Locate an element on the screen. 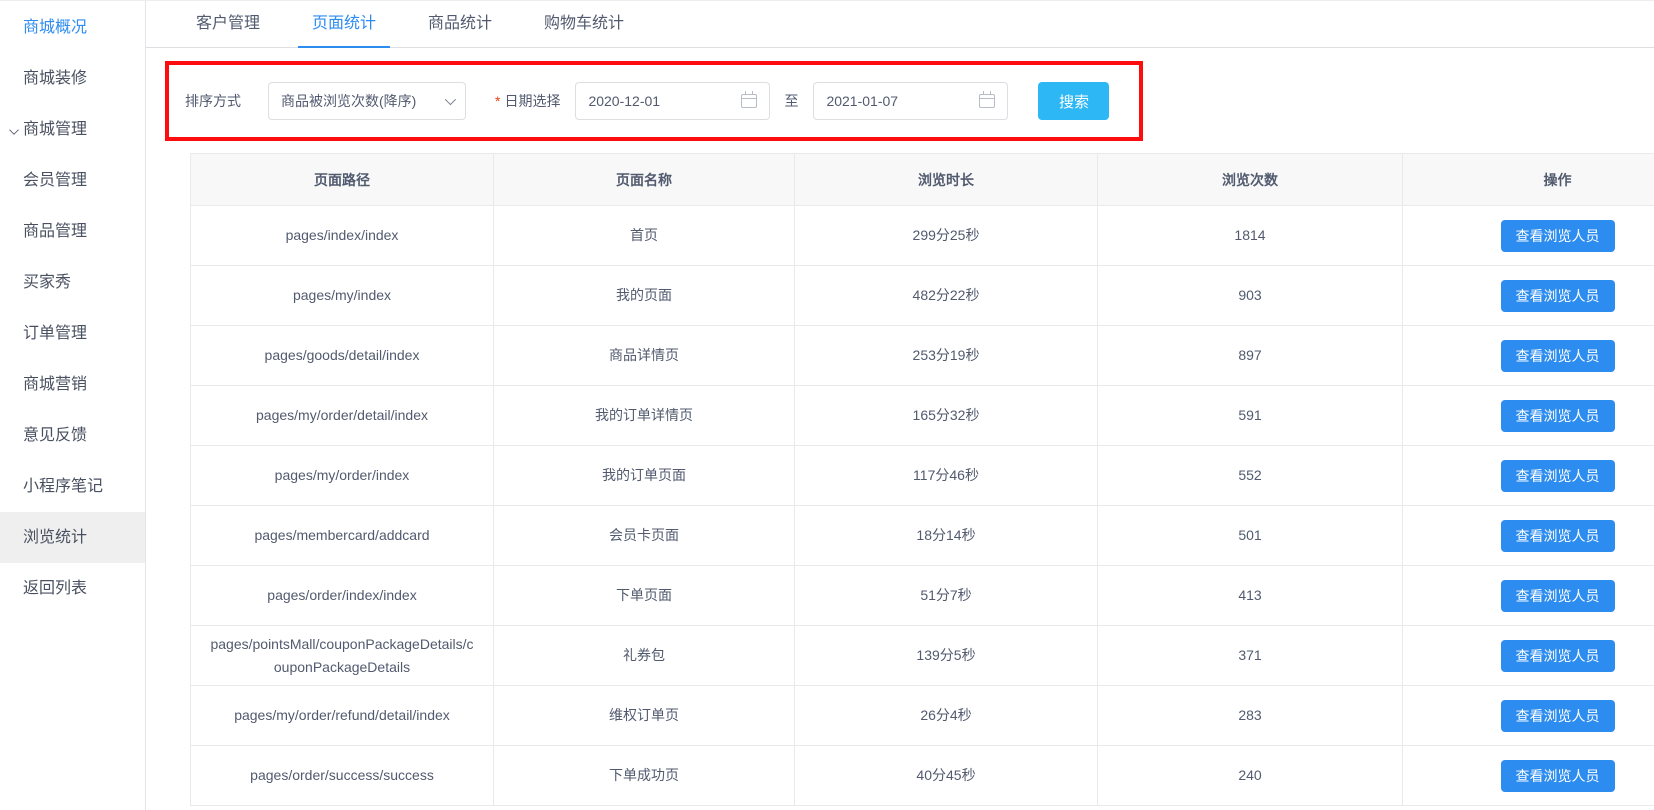 Image resolution: width=1654 pixels, height=810 pixels. cell-page-path: pages/order/index/index is located at coordinates (342, 595).